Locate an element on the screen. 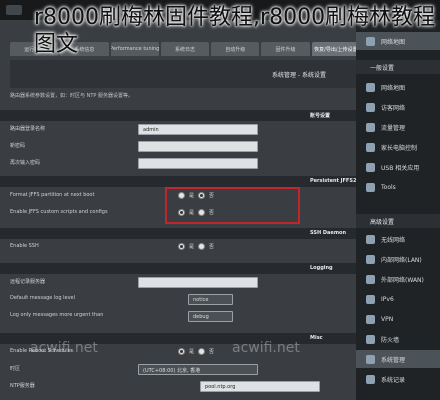  section-logging: Logging is located at coordinates (180, 268).